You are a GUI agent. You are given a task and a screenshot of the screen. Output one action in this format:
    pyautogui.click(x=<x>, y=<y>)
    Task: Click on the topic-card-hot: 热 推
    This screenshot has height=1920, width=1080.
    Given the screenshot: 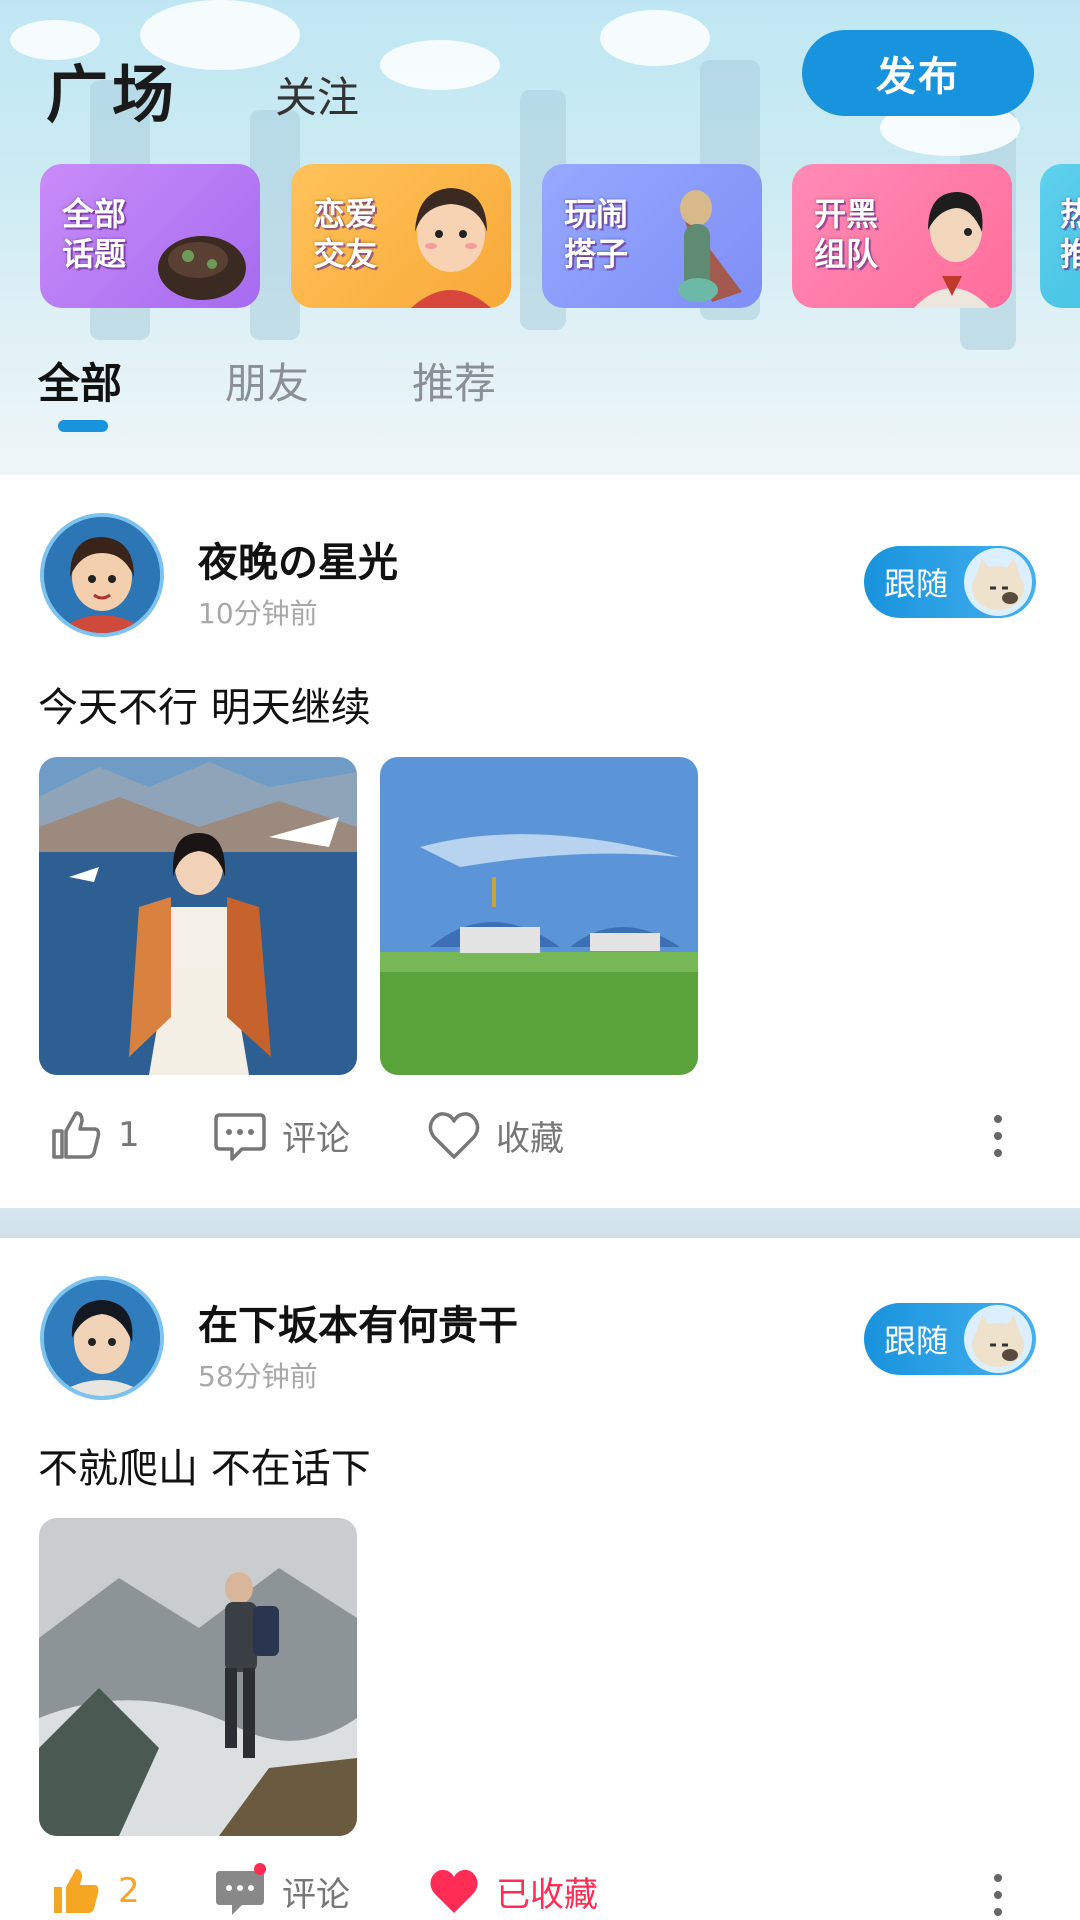 What is the action you would take?
    pyautogui.click(x=1060, y=236)
    